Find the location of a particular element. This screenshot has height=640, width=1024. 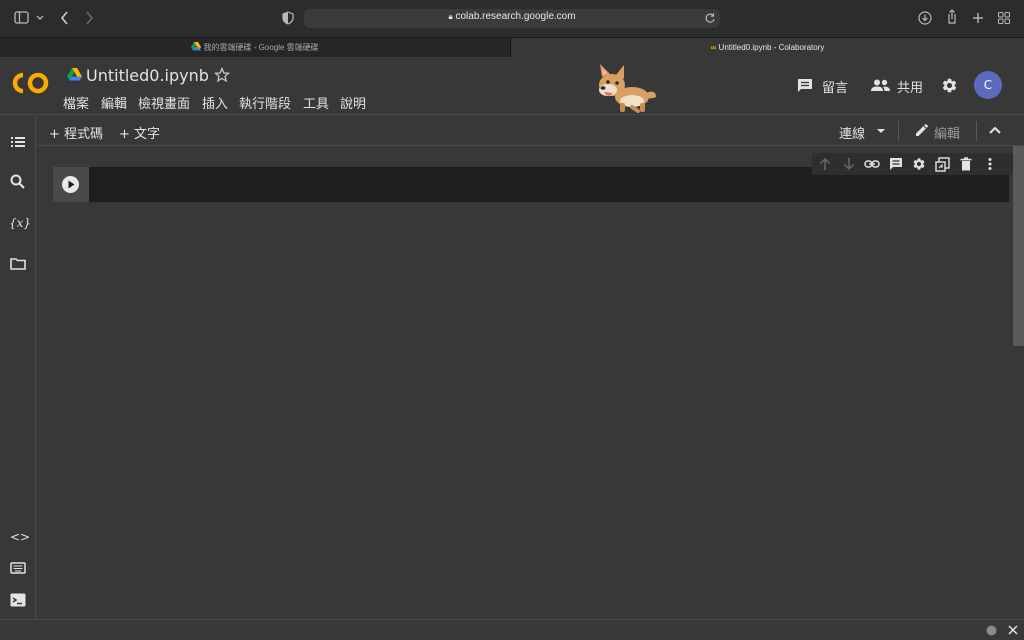

menu-view: 檢視畫面 is located at coordinates (164, 102).